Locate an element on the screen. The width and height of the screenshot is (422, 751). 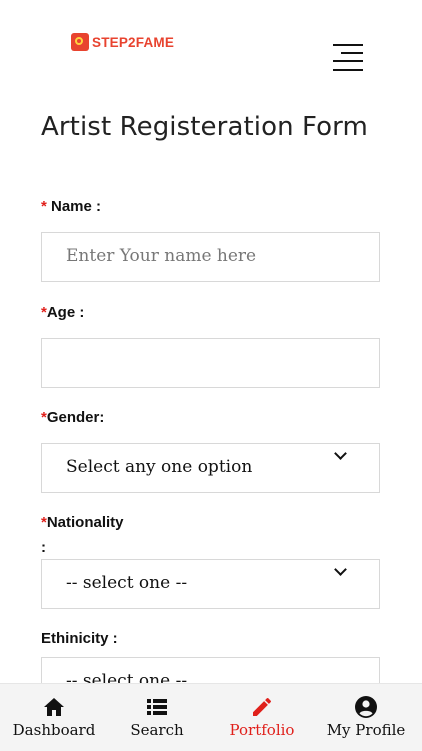
nationality-label: *Nationality is located at coordinates (82, 522).